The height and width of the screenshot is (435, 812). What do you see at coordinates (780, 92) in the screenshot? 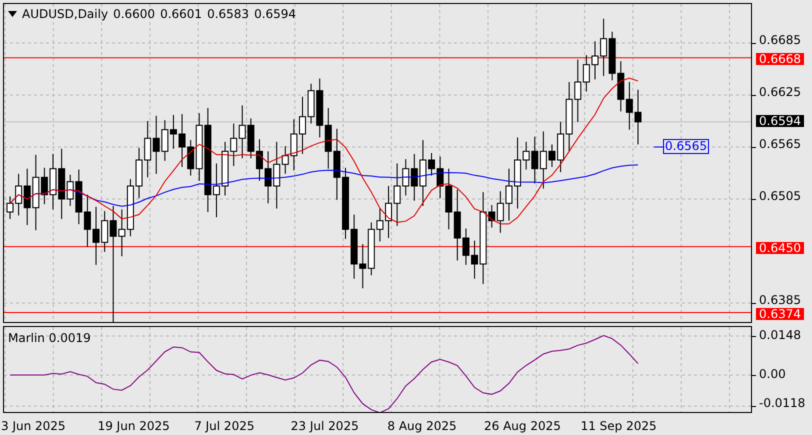
I see `price-tick-label: 0.6625` at bounding box center [780, 92].